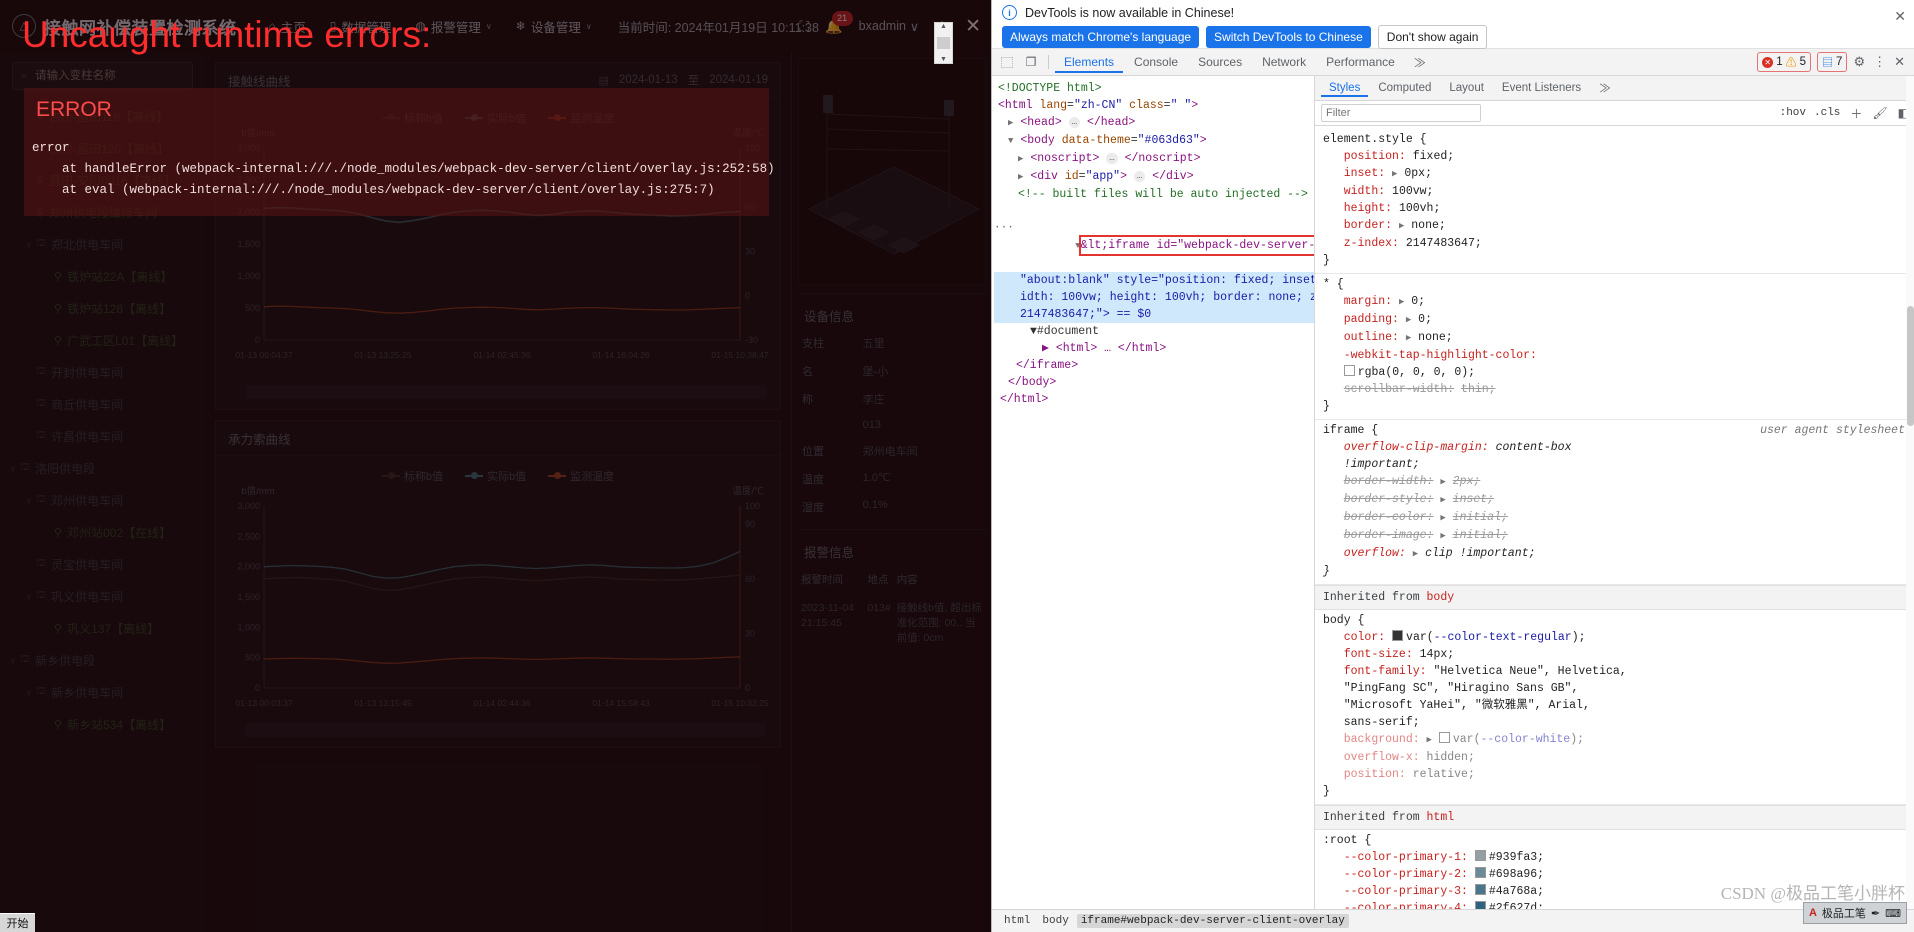 This screenshot has height=932, width=1914. I want to click on breadcrumb-iframe: iframe#webpack-dev-server-client-overlay, so click(1212, 921).